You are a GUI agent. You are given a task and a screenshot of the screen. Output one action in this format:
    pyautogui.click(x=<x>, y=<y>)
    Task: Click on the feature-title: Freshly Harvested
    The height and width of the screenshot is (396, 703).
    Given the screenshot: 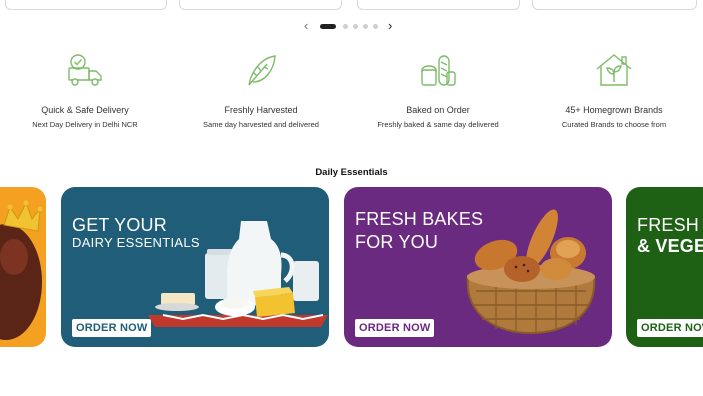 What is the action you would take?
    pyautogui.click(x=261, y=110)
    